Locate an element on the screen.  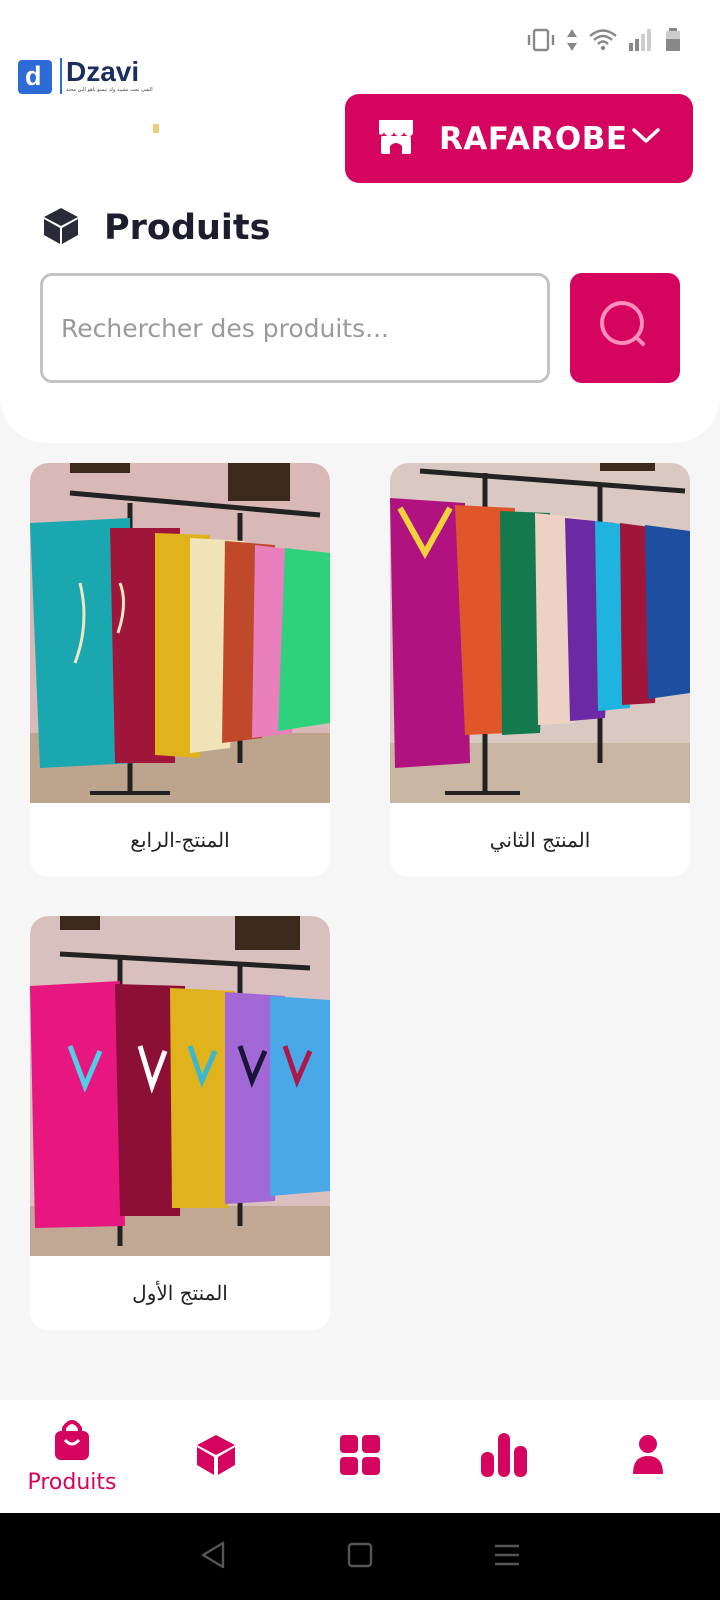
nav-item-categories is located at coordinates (360, 1456).